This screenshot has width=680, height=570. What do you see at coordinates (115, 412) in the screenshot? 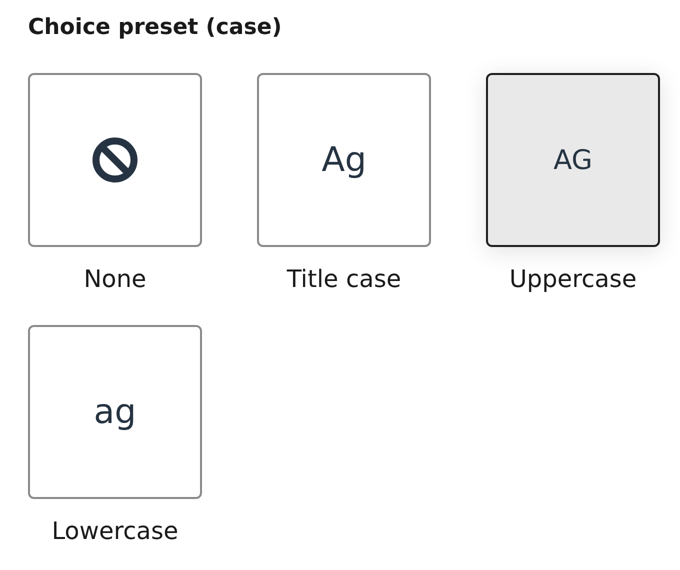
I see `preset-option: ag` at bounding box center [115, 412].